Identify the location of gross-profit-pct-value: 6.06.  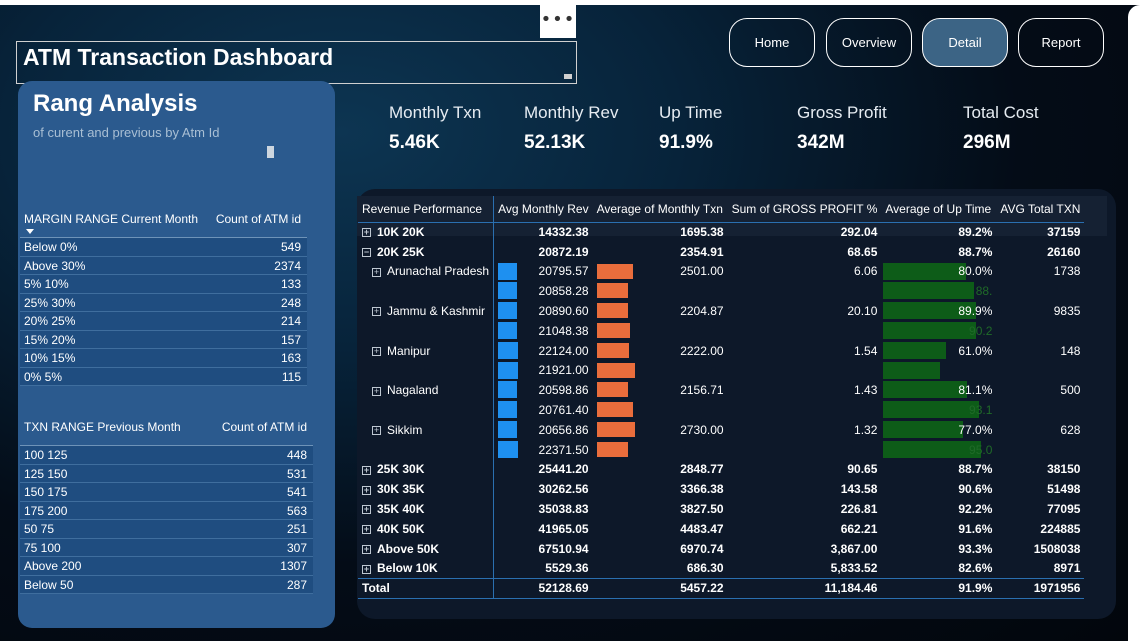
(866, 271).